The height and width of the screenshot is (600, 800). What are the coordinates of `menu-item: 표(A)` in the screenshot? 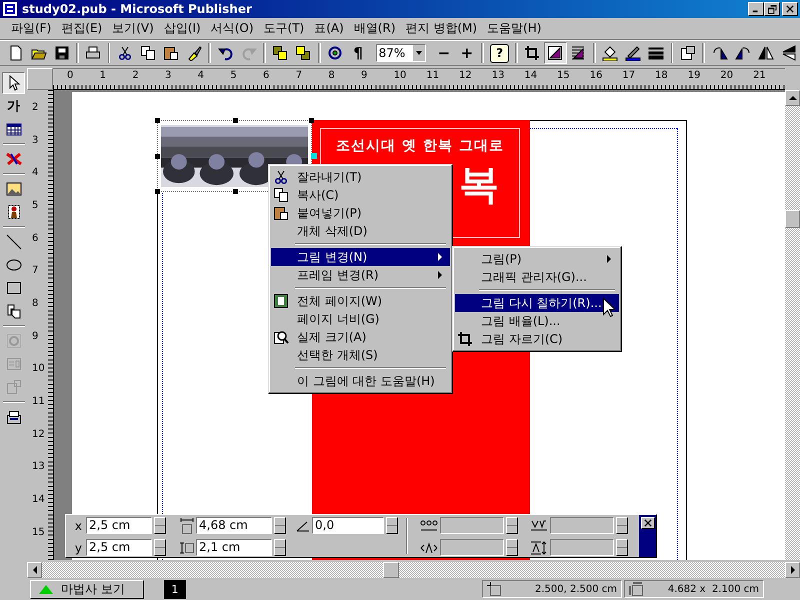 It's located at (329, 28).